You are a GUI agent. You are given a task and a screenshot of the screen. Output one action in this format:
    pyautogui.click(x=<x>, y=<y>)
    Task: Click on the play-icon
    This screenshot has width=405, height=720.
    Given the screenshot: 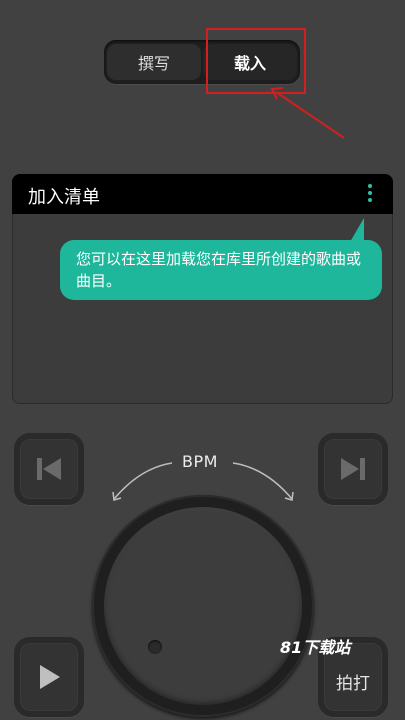 What is the action you would take?
    pyautogui.click(x=50, y=677)
    